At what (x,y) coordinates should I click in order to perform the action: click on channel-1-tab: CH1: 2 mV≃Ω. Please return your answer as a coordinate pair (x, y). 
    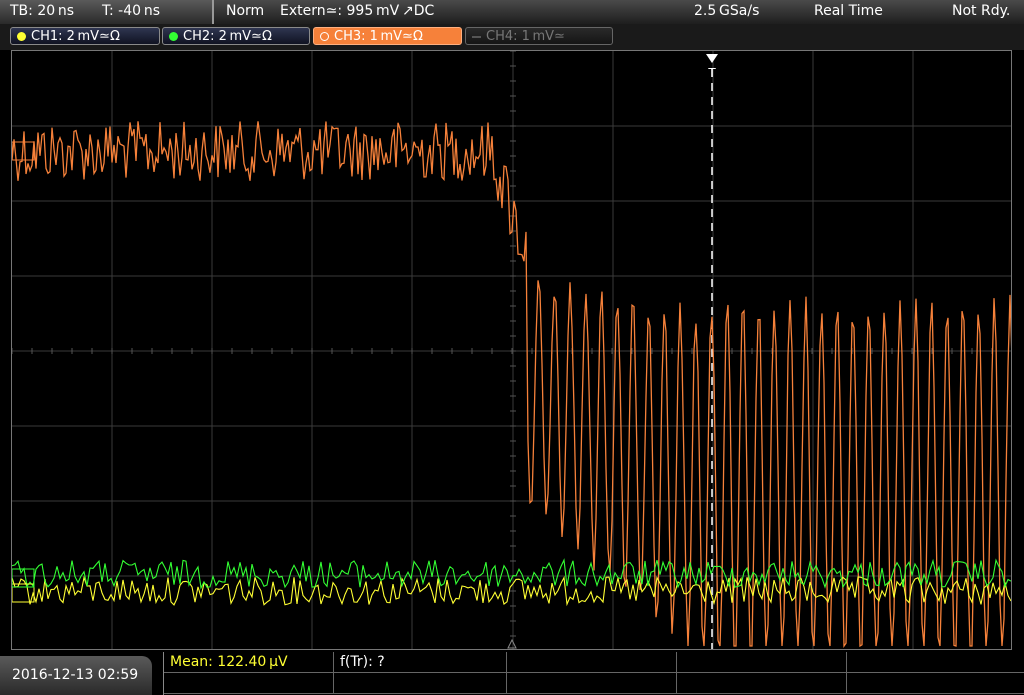
    Looking at the image, I should click on (85, 36).